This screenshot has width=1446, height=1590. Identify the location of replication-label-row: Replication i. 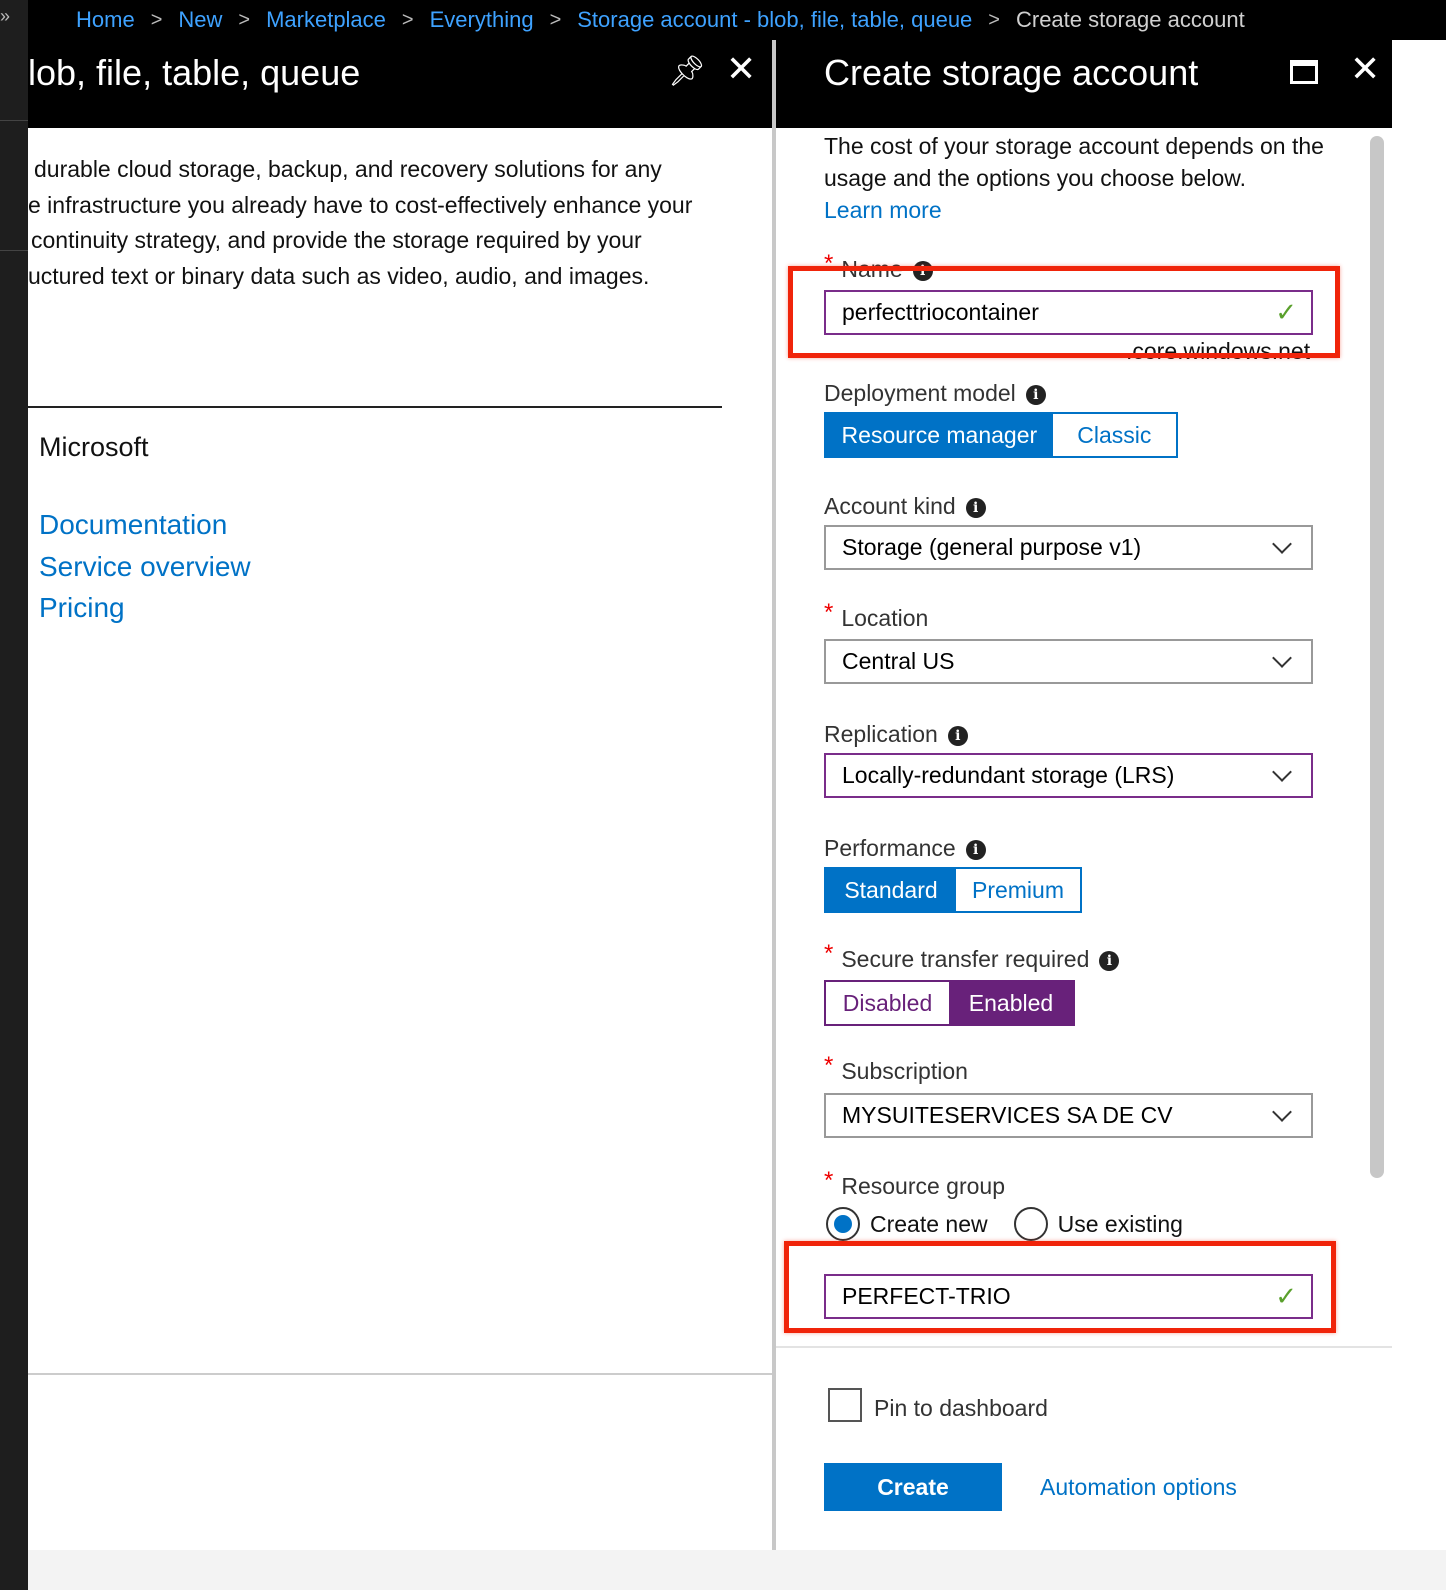
(896, 734).